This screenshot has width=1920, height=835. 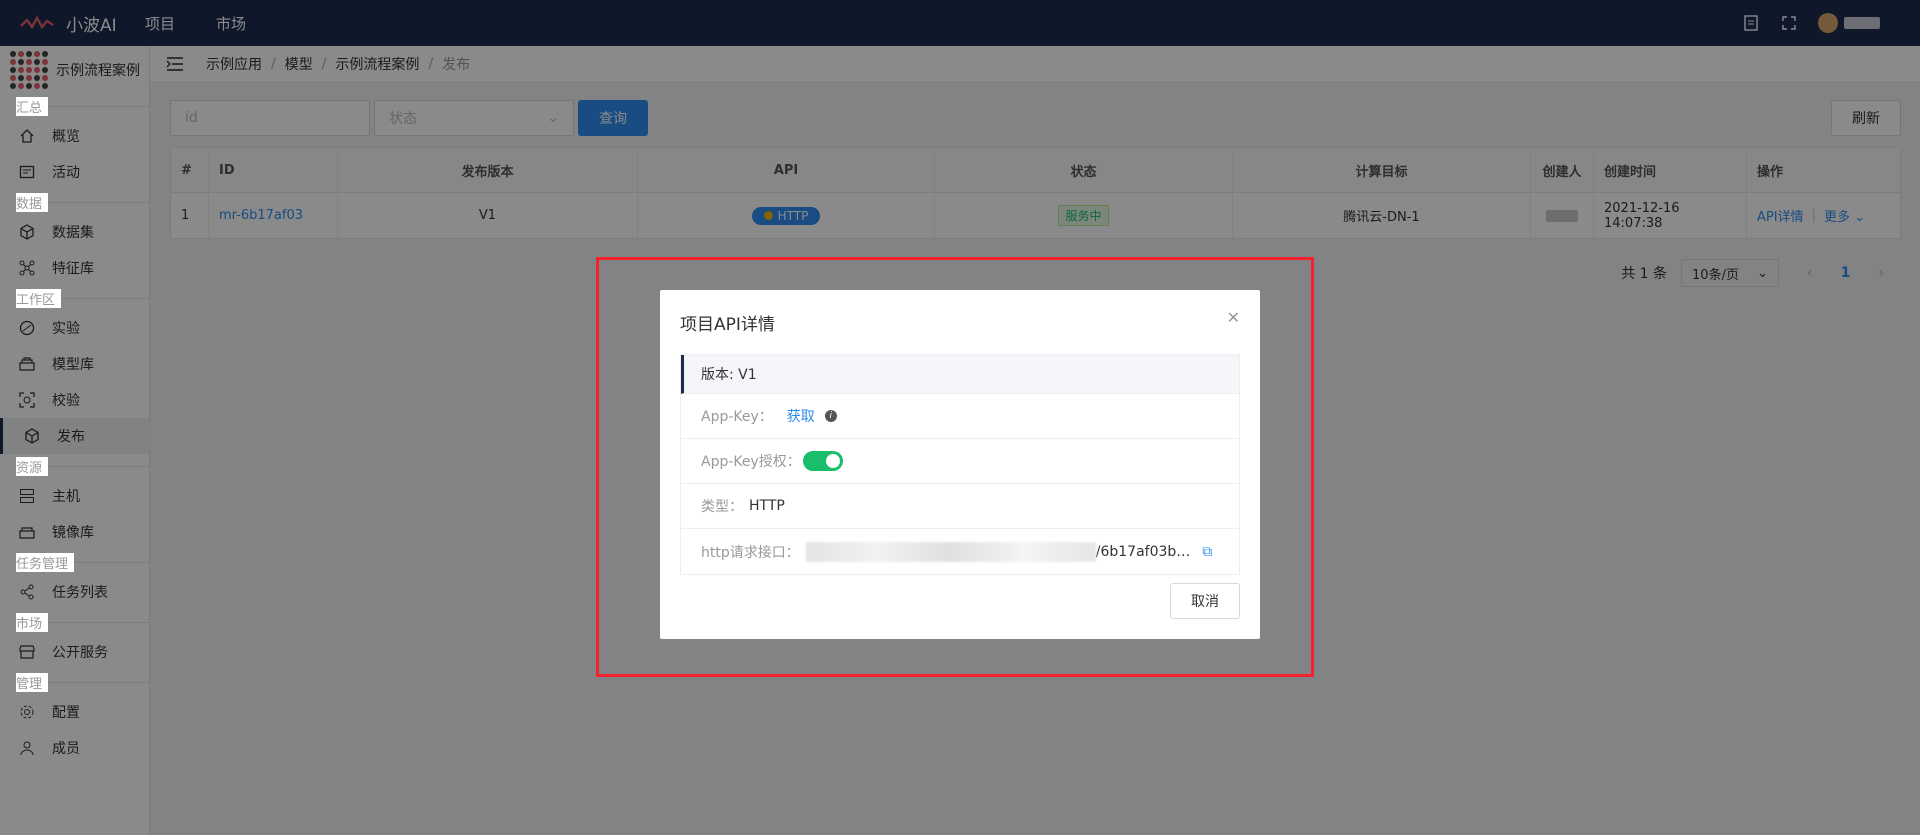 I want to click on endpoint-blurred, so click(x=950, y=551).